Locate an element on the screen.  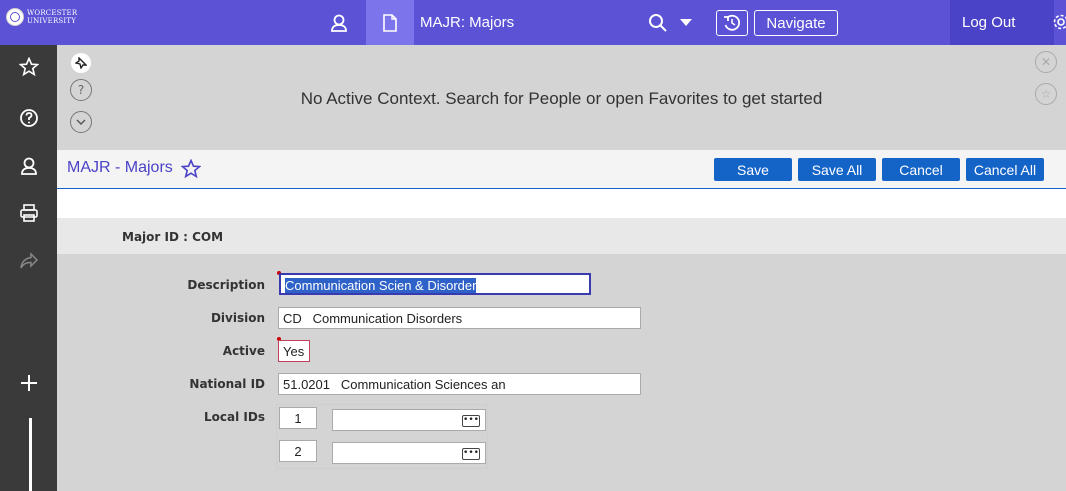
form-search-button is located at coordinates (390, 22).